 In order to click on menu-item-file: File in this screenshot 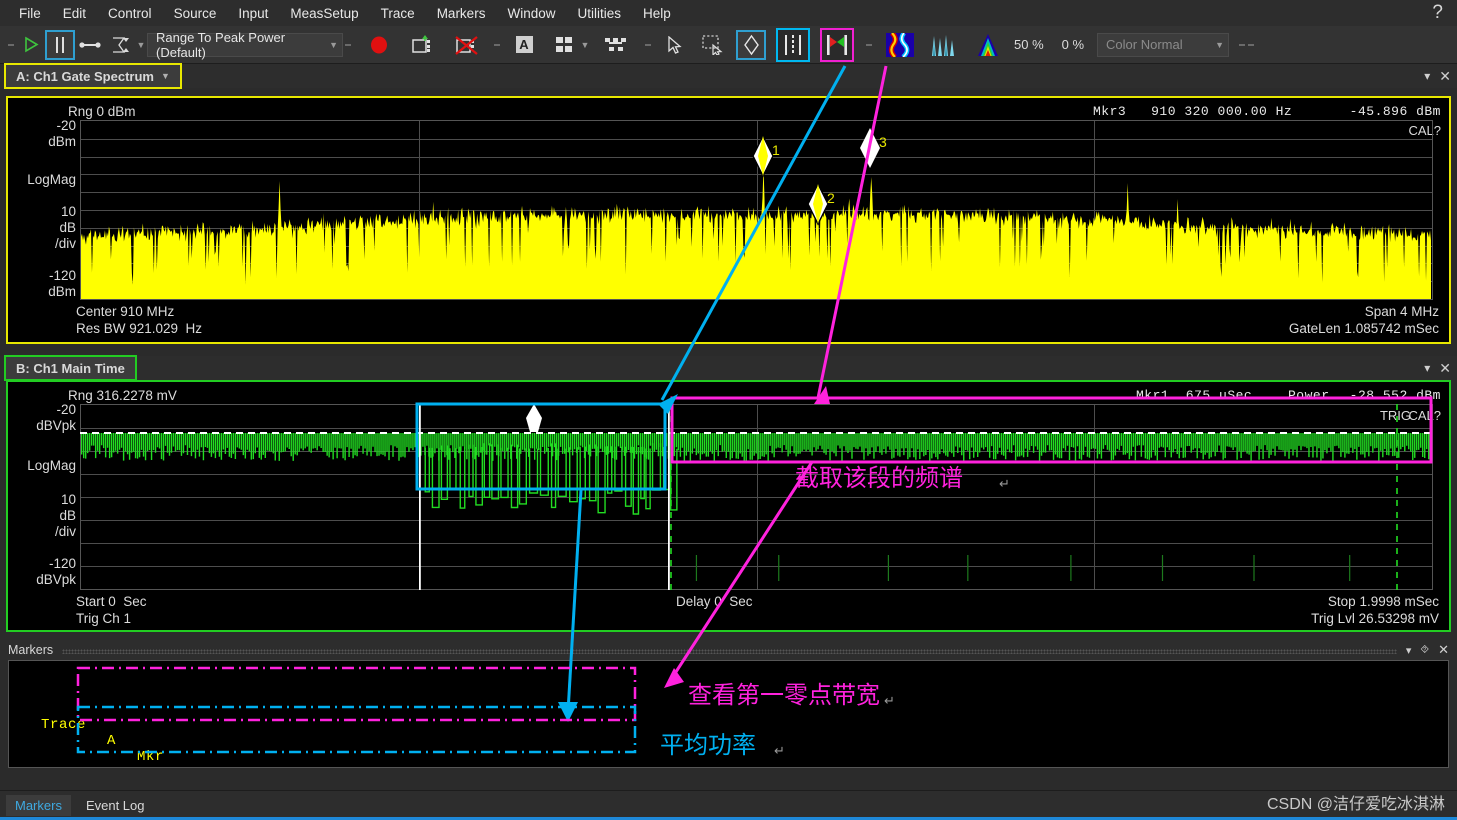, I will do `click(30, 13)`.